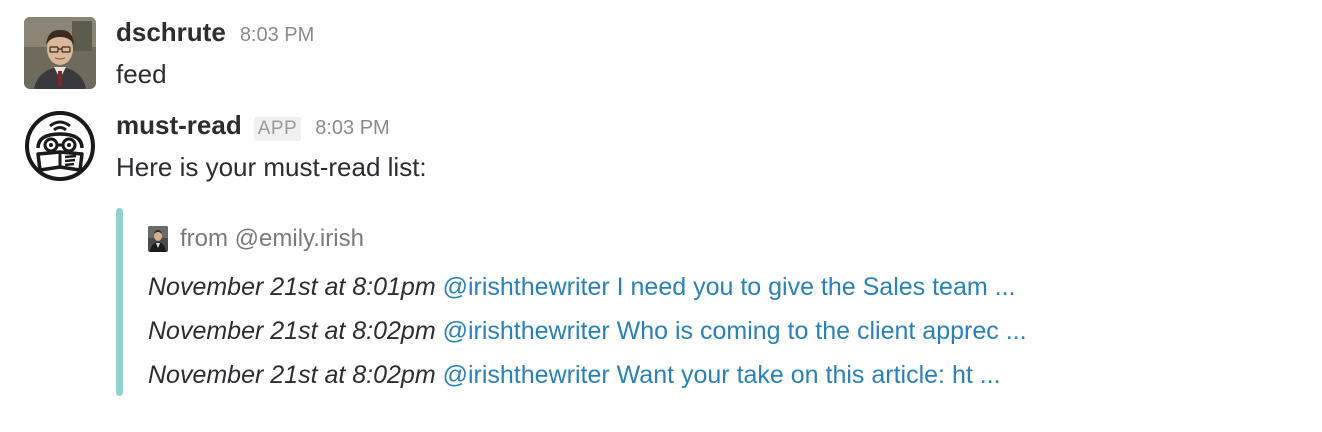  I want to click on username: dschrute, so click(171, 32).